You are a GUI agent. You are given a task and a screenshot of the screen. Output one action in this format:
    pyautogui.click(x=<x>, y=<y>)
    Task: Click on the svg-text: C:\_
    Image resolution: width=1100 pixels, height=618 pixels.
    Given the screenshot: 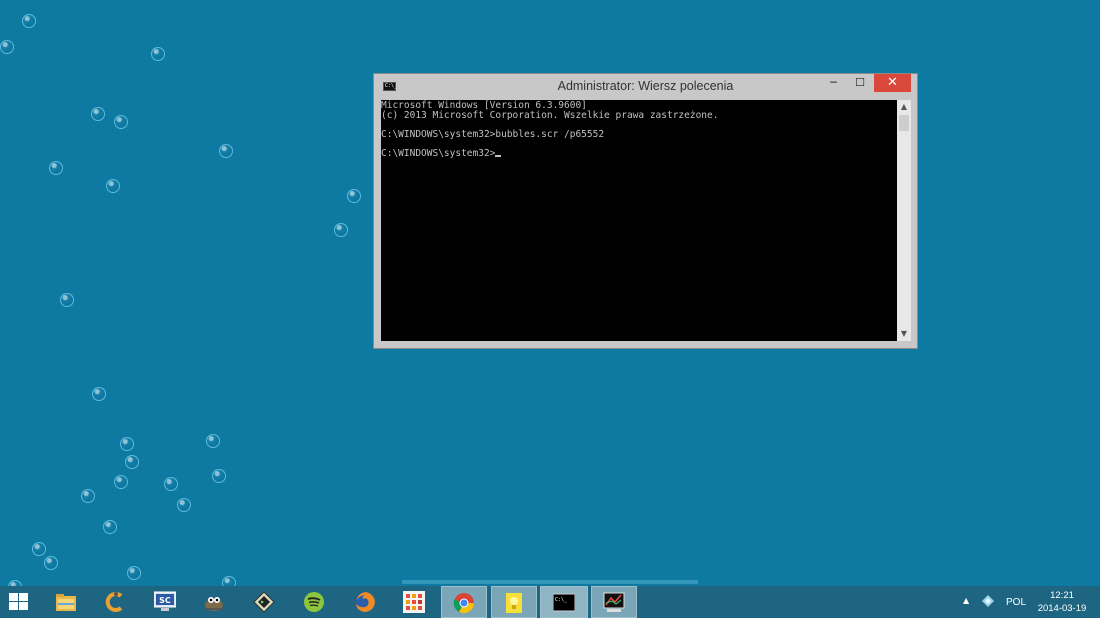 What is the action you would take?
    pyautogui.click(x=561, y=600)
    